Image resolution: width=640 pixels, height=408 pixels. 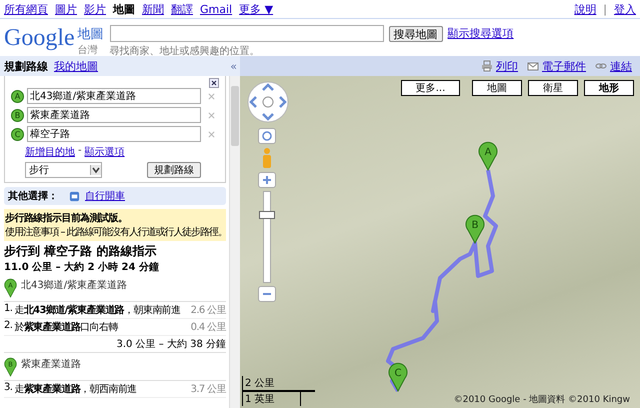 What do you see at coordinates (66, 9) in the screenshot?
I see `nav-link: 圖片` at bounding box center [66, 9].